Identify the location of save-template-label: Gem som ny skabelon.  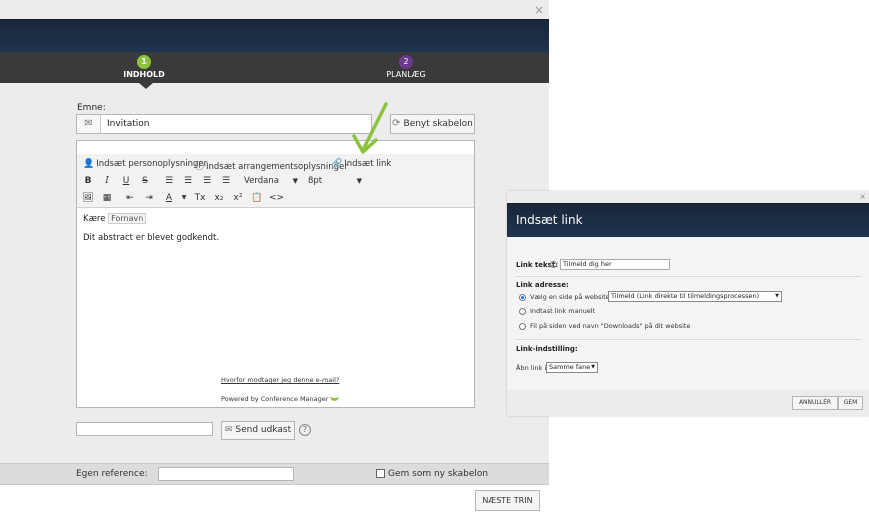
(438, 474).